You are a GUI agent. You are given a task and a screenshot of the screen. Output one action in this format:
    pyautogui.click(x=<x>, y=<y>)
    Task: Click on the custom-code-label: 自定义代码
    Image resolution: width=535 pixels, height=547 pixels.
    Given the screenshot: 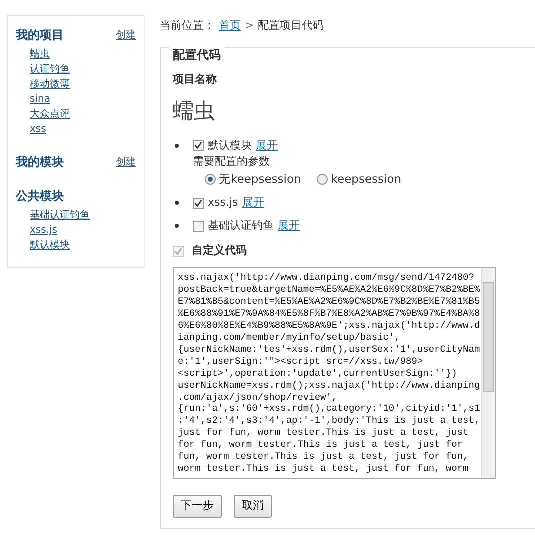 What is the action you would take?
    pyautogui.click(x=219, y=250)
    